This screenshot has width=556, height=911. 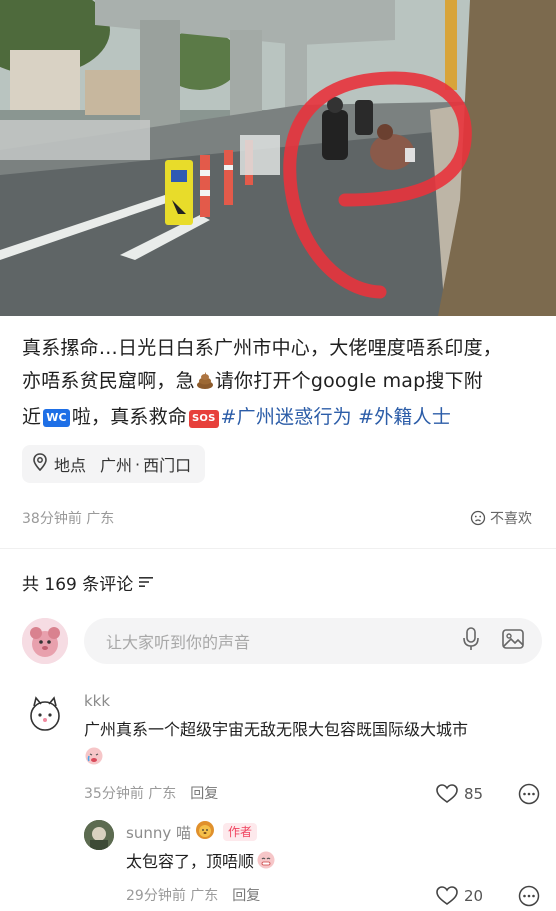 What do you see at coordinates (262, 348) in the screenshot?
I see `post-text-line1: 真系摞命…日光日白系广州市中心，大佬哩度唔系印度，` at bounding box center [262, 348].